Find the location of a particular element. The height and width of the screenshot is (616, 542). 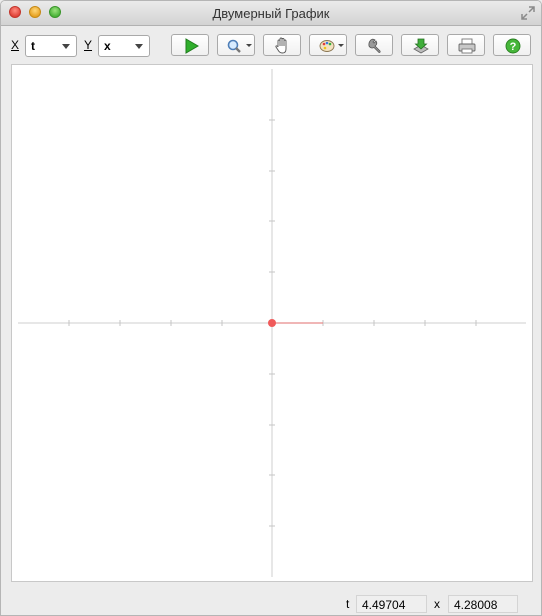

y-variable-value: x is located at coordinates (107, 46).